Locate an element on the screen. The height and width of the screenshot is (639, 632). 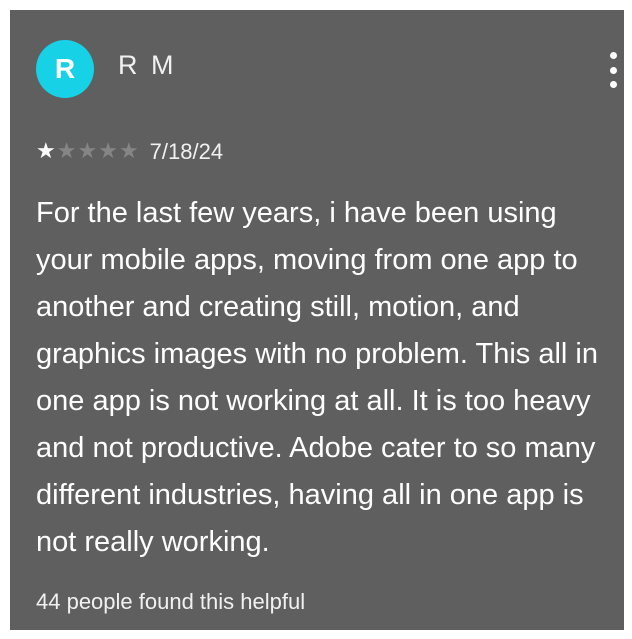
rating-row: ★ ★ ★ ★ ★ 7/18/24 is located at coordinates (129, 152).